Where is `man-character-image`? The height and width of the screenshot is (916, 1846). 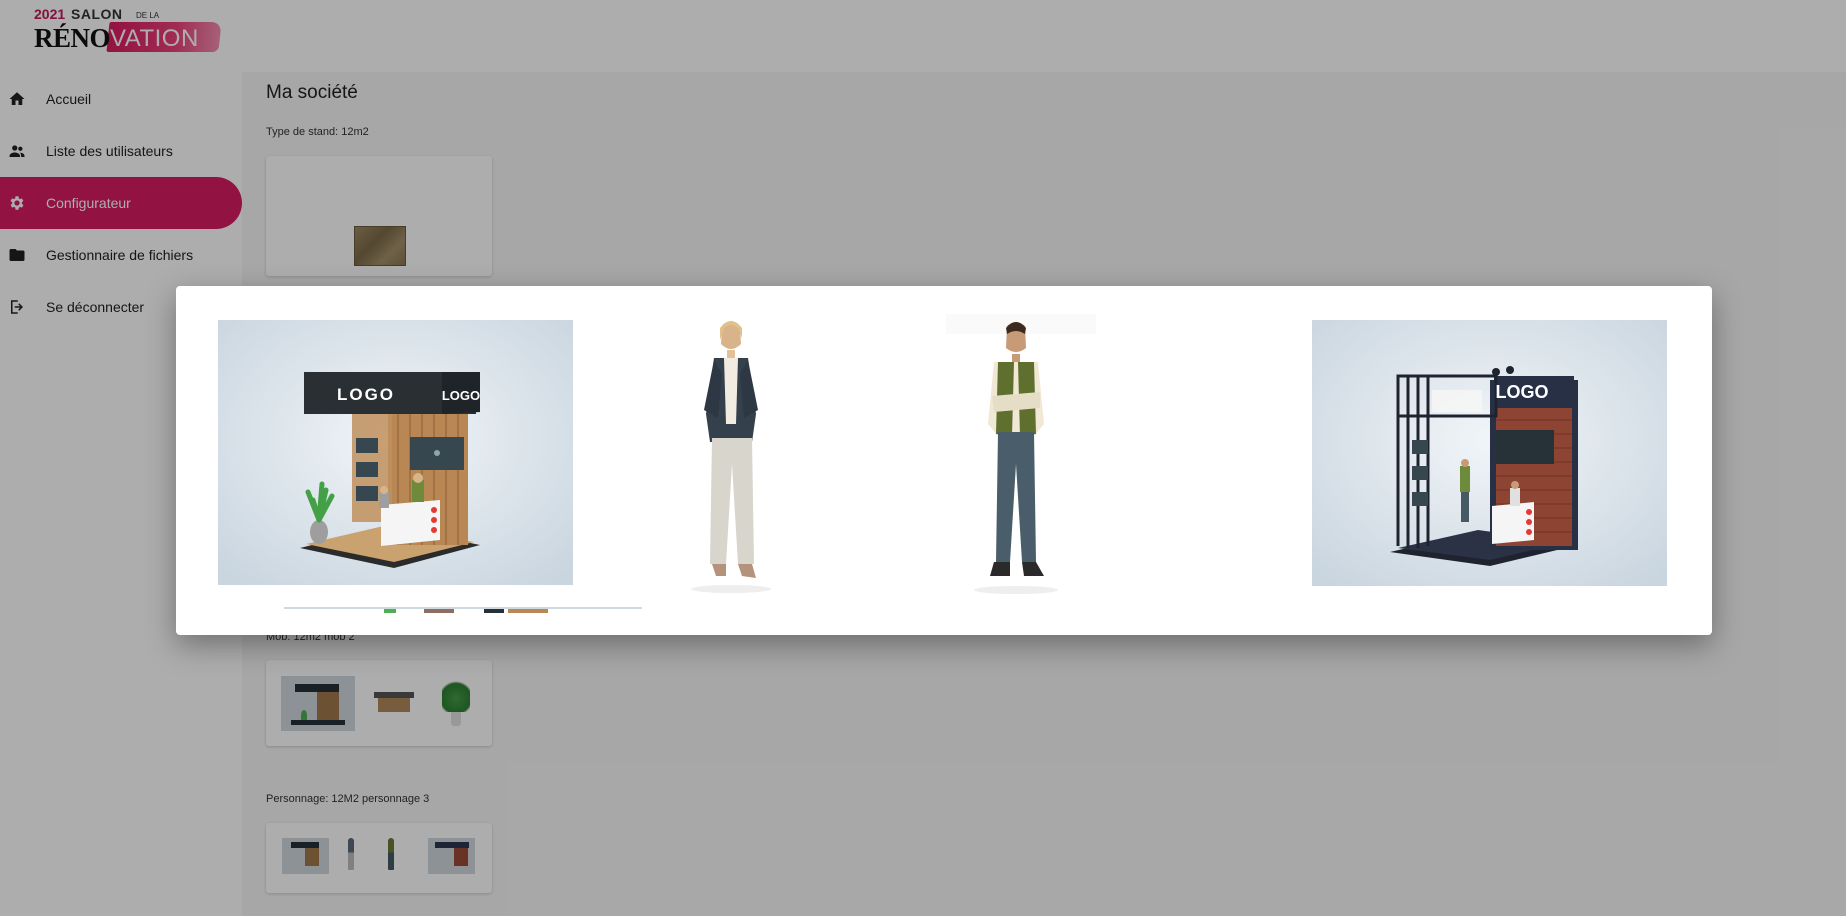 man-character-image is located at coordinates (1016, 459).